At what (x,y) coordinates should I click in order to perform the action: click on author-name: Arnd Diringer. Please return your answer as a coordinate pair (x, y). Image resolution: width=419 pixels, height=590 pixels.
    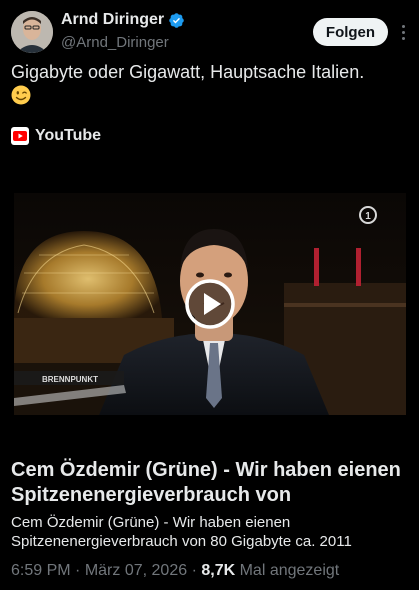
    Looking at the image, I should click on (112, 20).